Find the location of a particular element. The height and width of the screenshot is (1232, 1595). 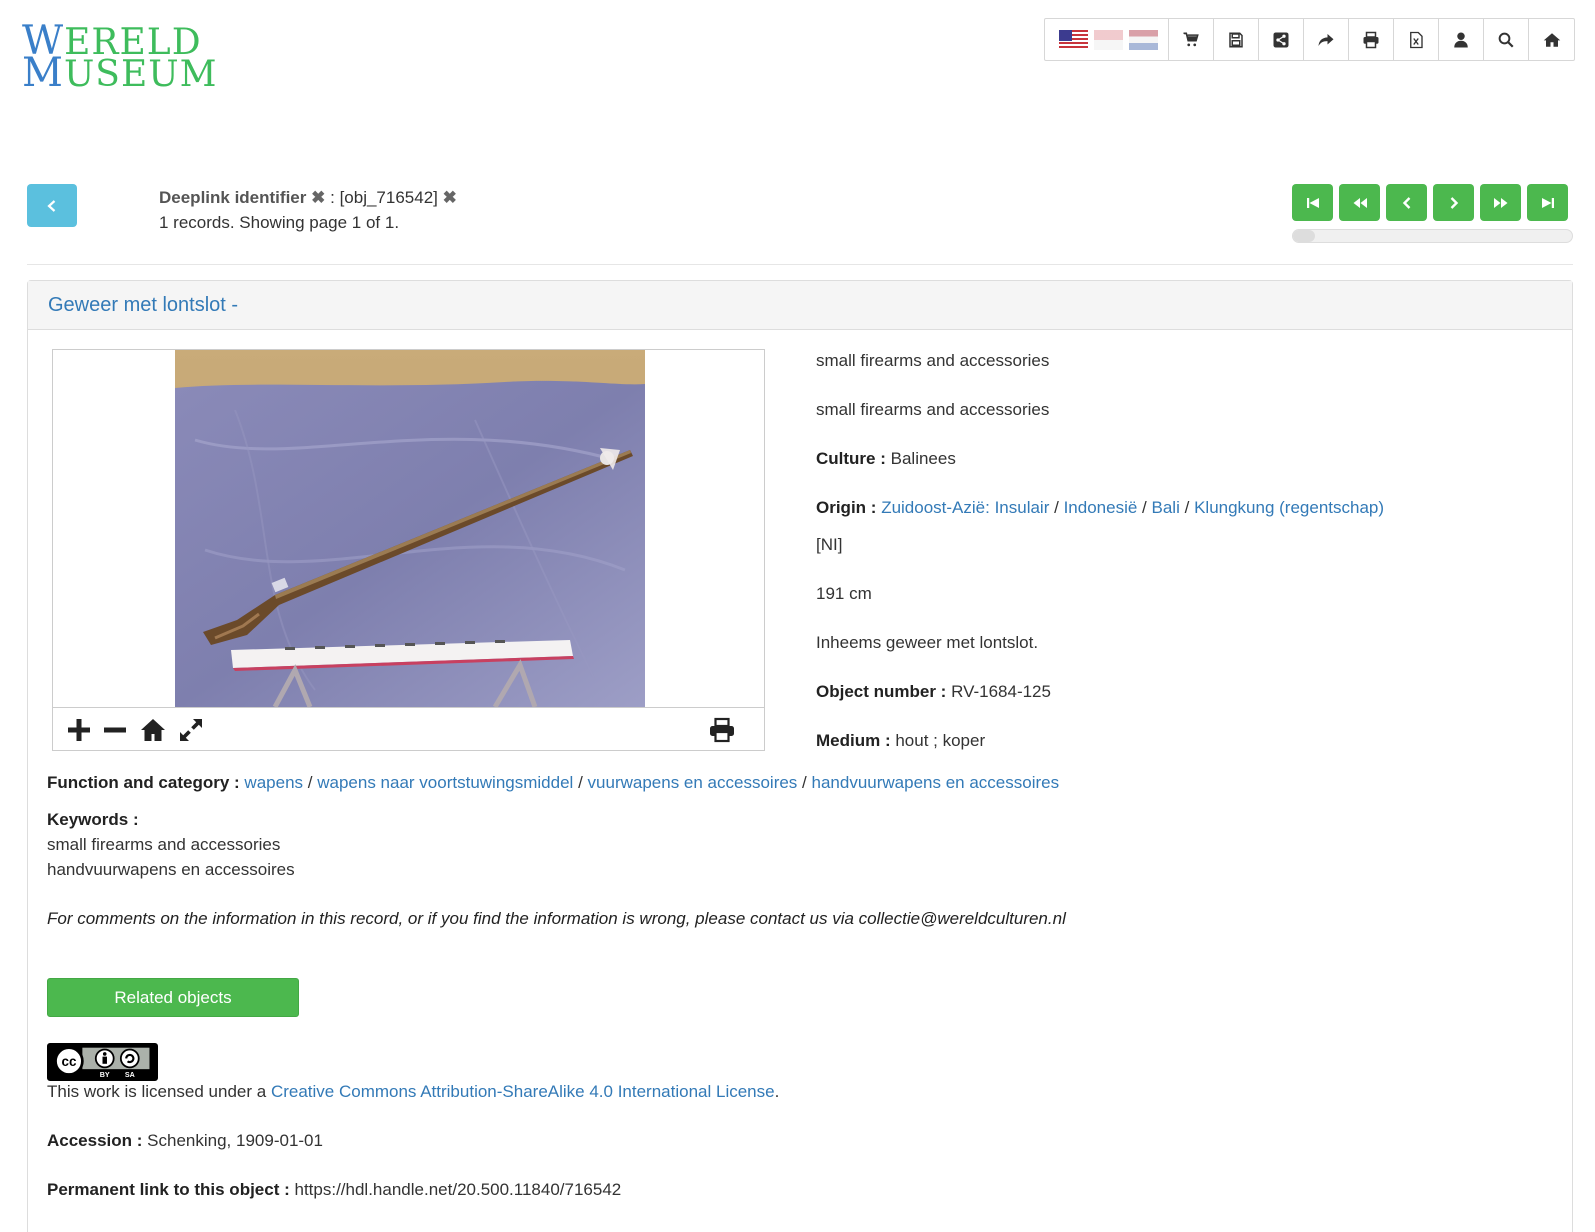

function-link-weapons: wapens is located at coordinates (273, 782).